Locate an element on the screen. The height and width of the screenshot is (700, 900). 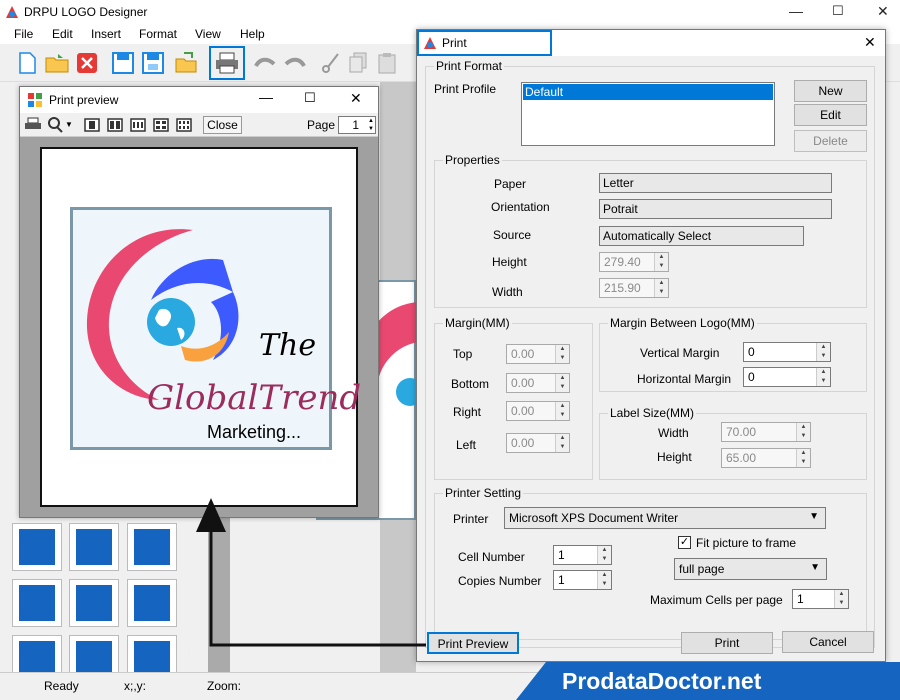
save-icon is located at coordinates (123, 63).